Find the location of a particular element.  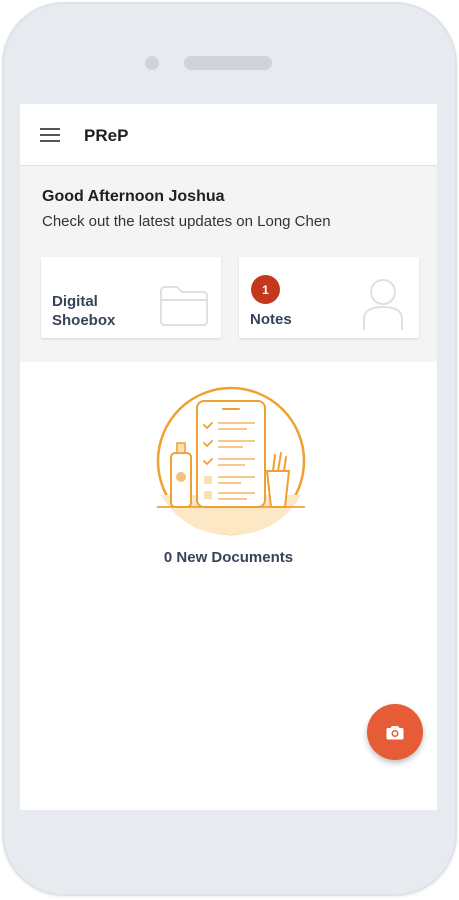

camera-fab-button is located at coordinates (395, 732).